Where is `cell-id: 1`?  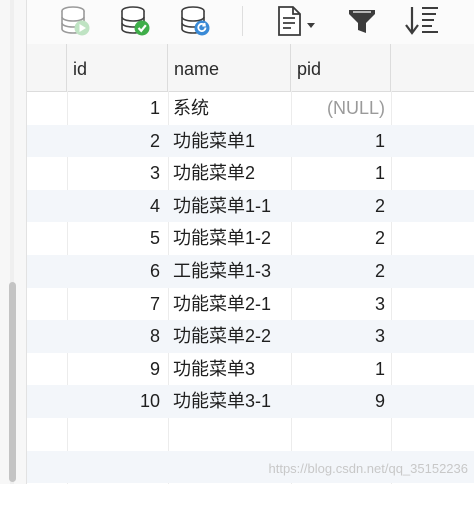 cell-id: 1 is located at coordinates (93, 108).